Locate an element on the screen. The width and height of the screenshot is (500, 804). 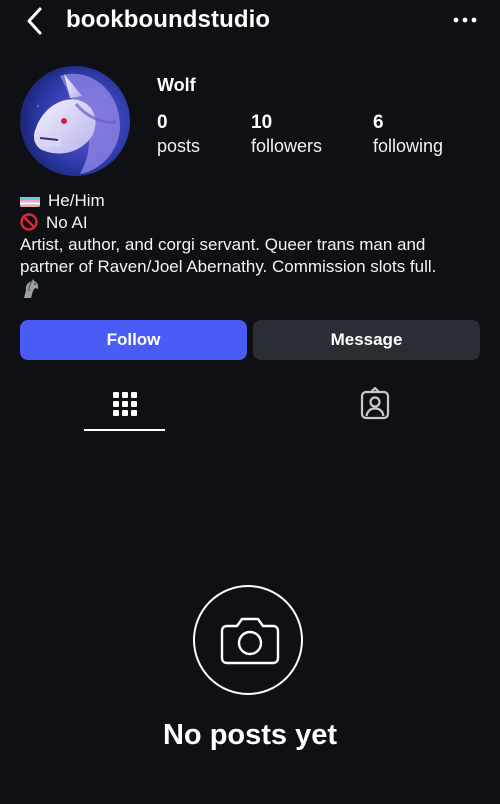
following-label: following is located at coordinates (408, 146).